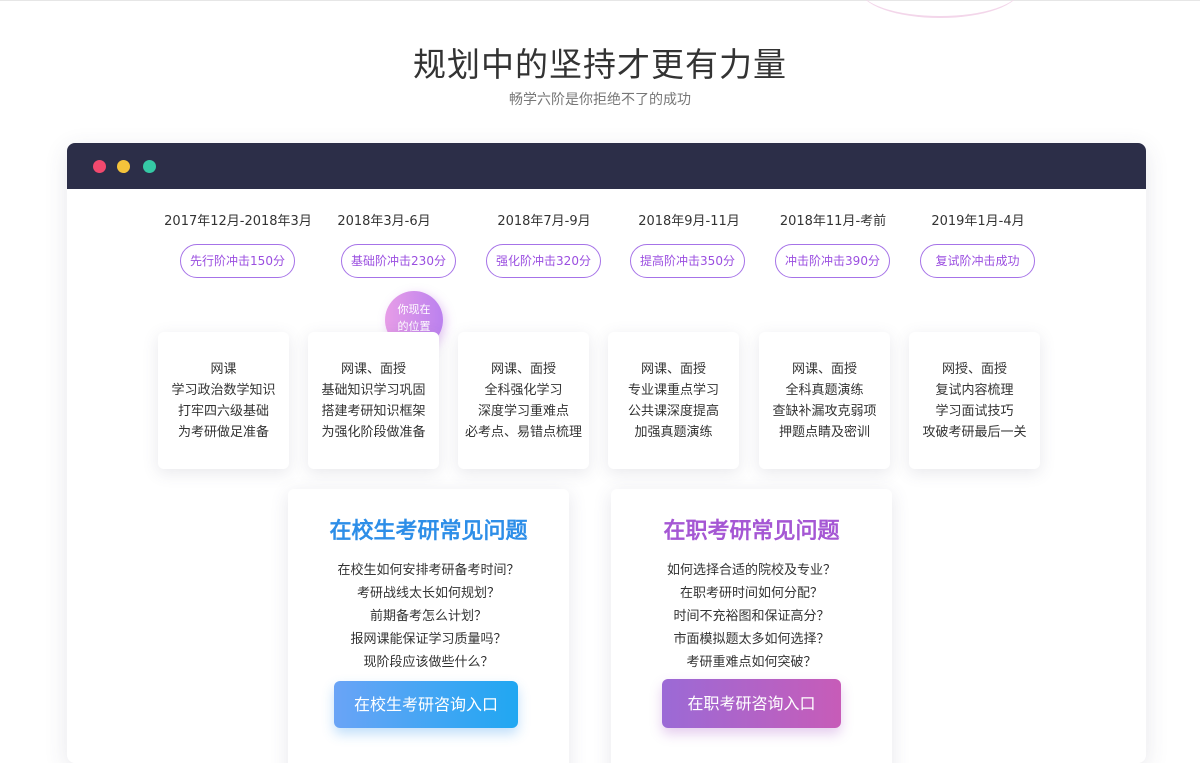  Describe the element at coordinates (523, 390) in the screenshot. I see `card-line: 全科强化学习` at that location.